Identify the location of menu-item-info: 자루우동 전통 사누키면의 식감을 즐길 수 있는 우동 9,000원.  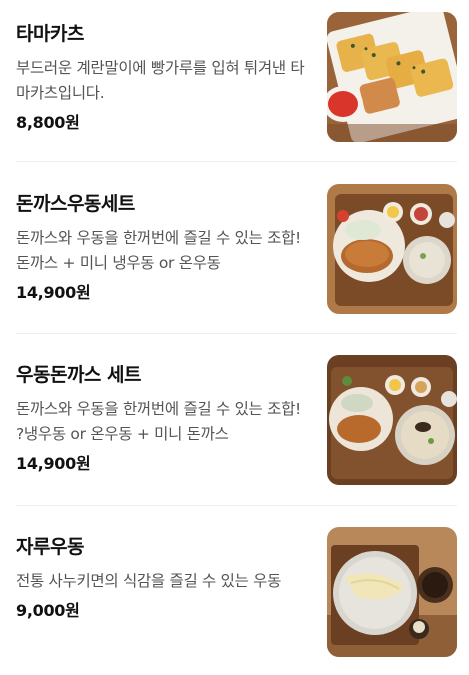
(162, 578).